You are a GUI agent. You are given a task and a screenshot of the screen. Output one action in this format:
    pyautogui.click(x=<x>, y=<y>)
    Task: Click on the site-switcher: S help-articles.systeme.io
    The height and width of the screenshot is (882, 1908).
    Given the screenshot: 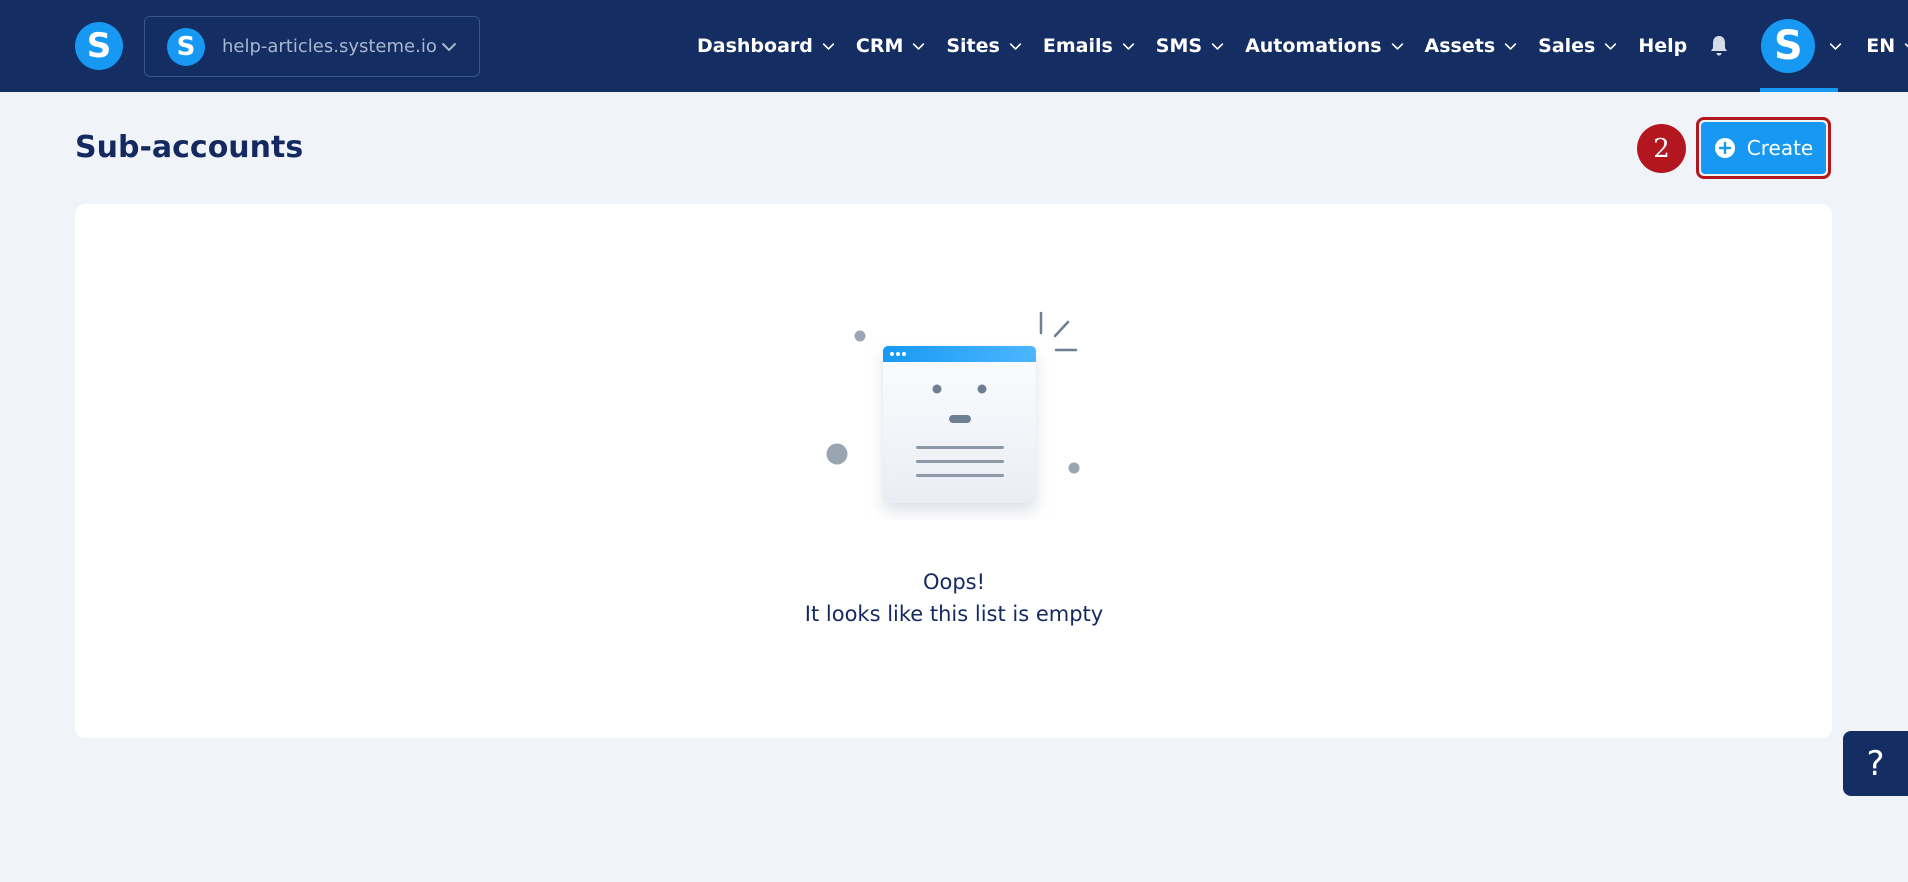 What is the action you would take?
    pyautogui.click(x=312, y=46)
    